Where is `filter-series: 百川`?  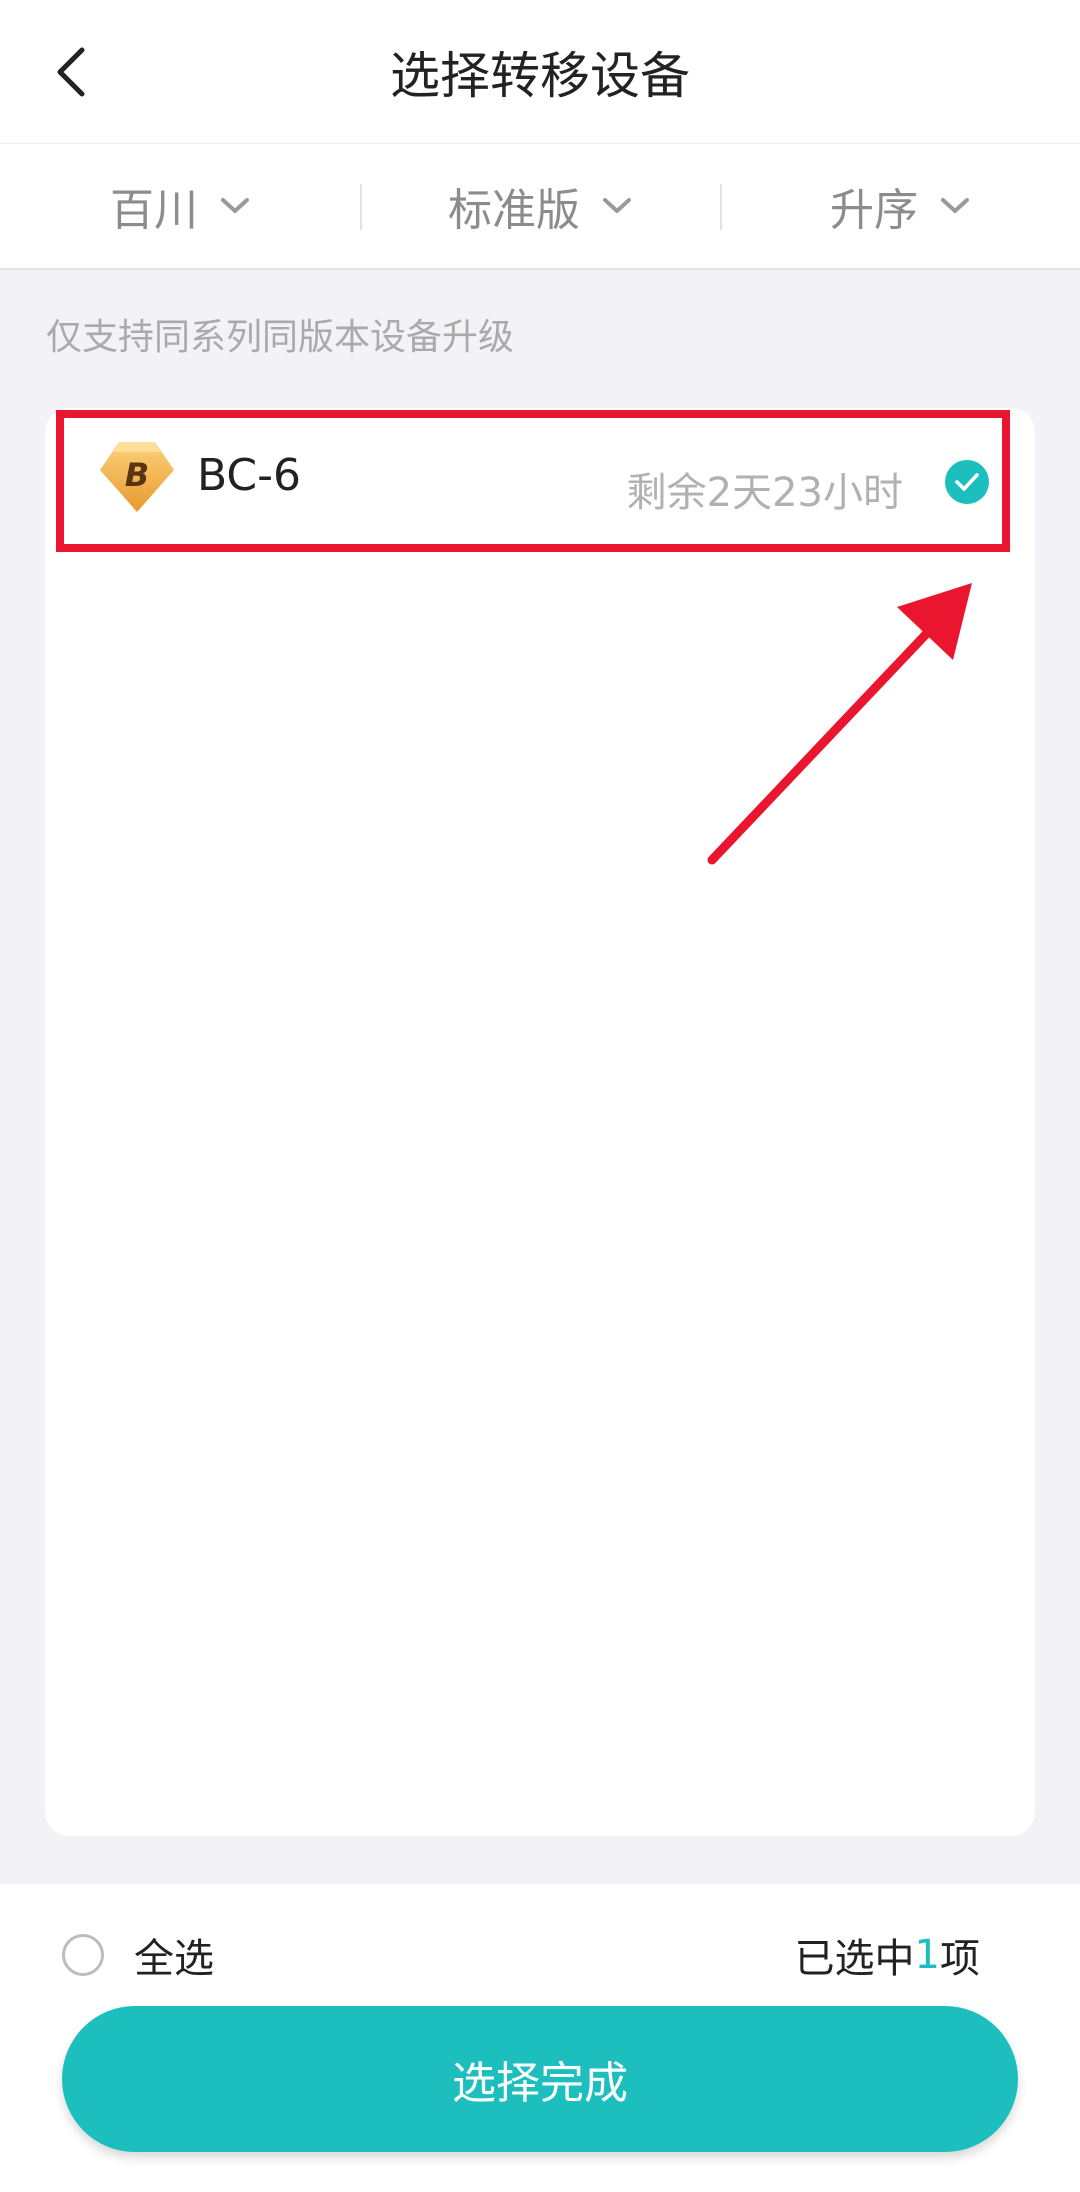
filter-series: 百川 is located at coordinates (180, 206).